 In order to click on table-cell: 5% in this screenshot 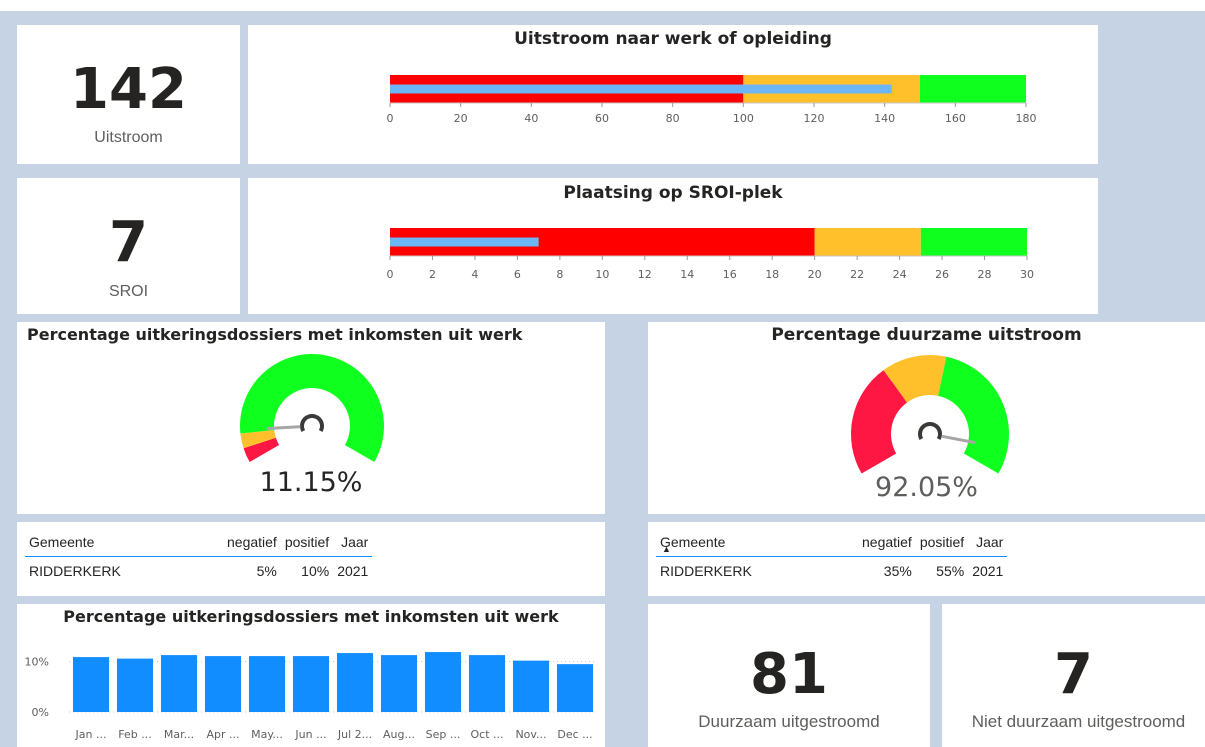, I will do `click(266, 571)`.